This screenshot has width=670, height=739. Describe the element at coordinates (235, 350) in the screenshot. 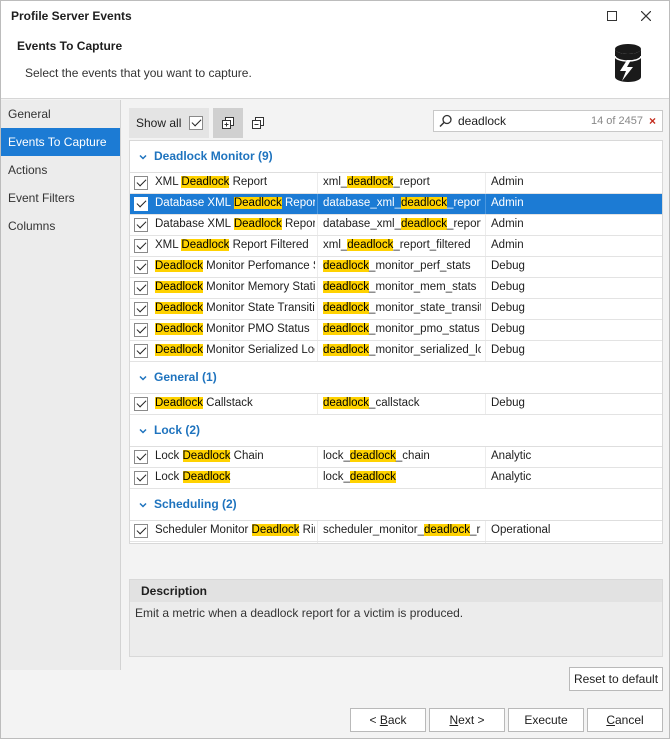

I see `event-name-cell: Deadlock Monitor Serialized Local Wait` at that location.